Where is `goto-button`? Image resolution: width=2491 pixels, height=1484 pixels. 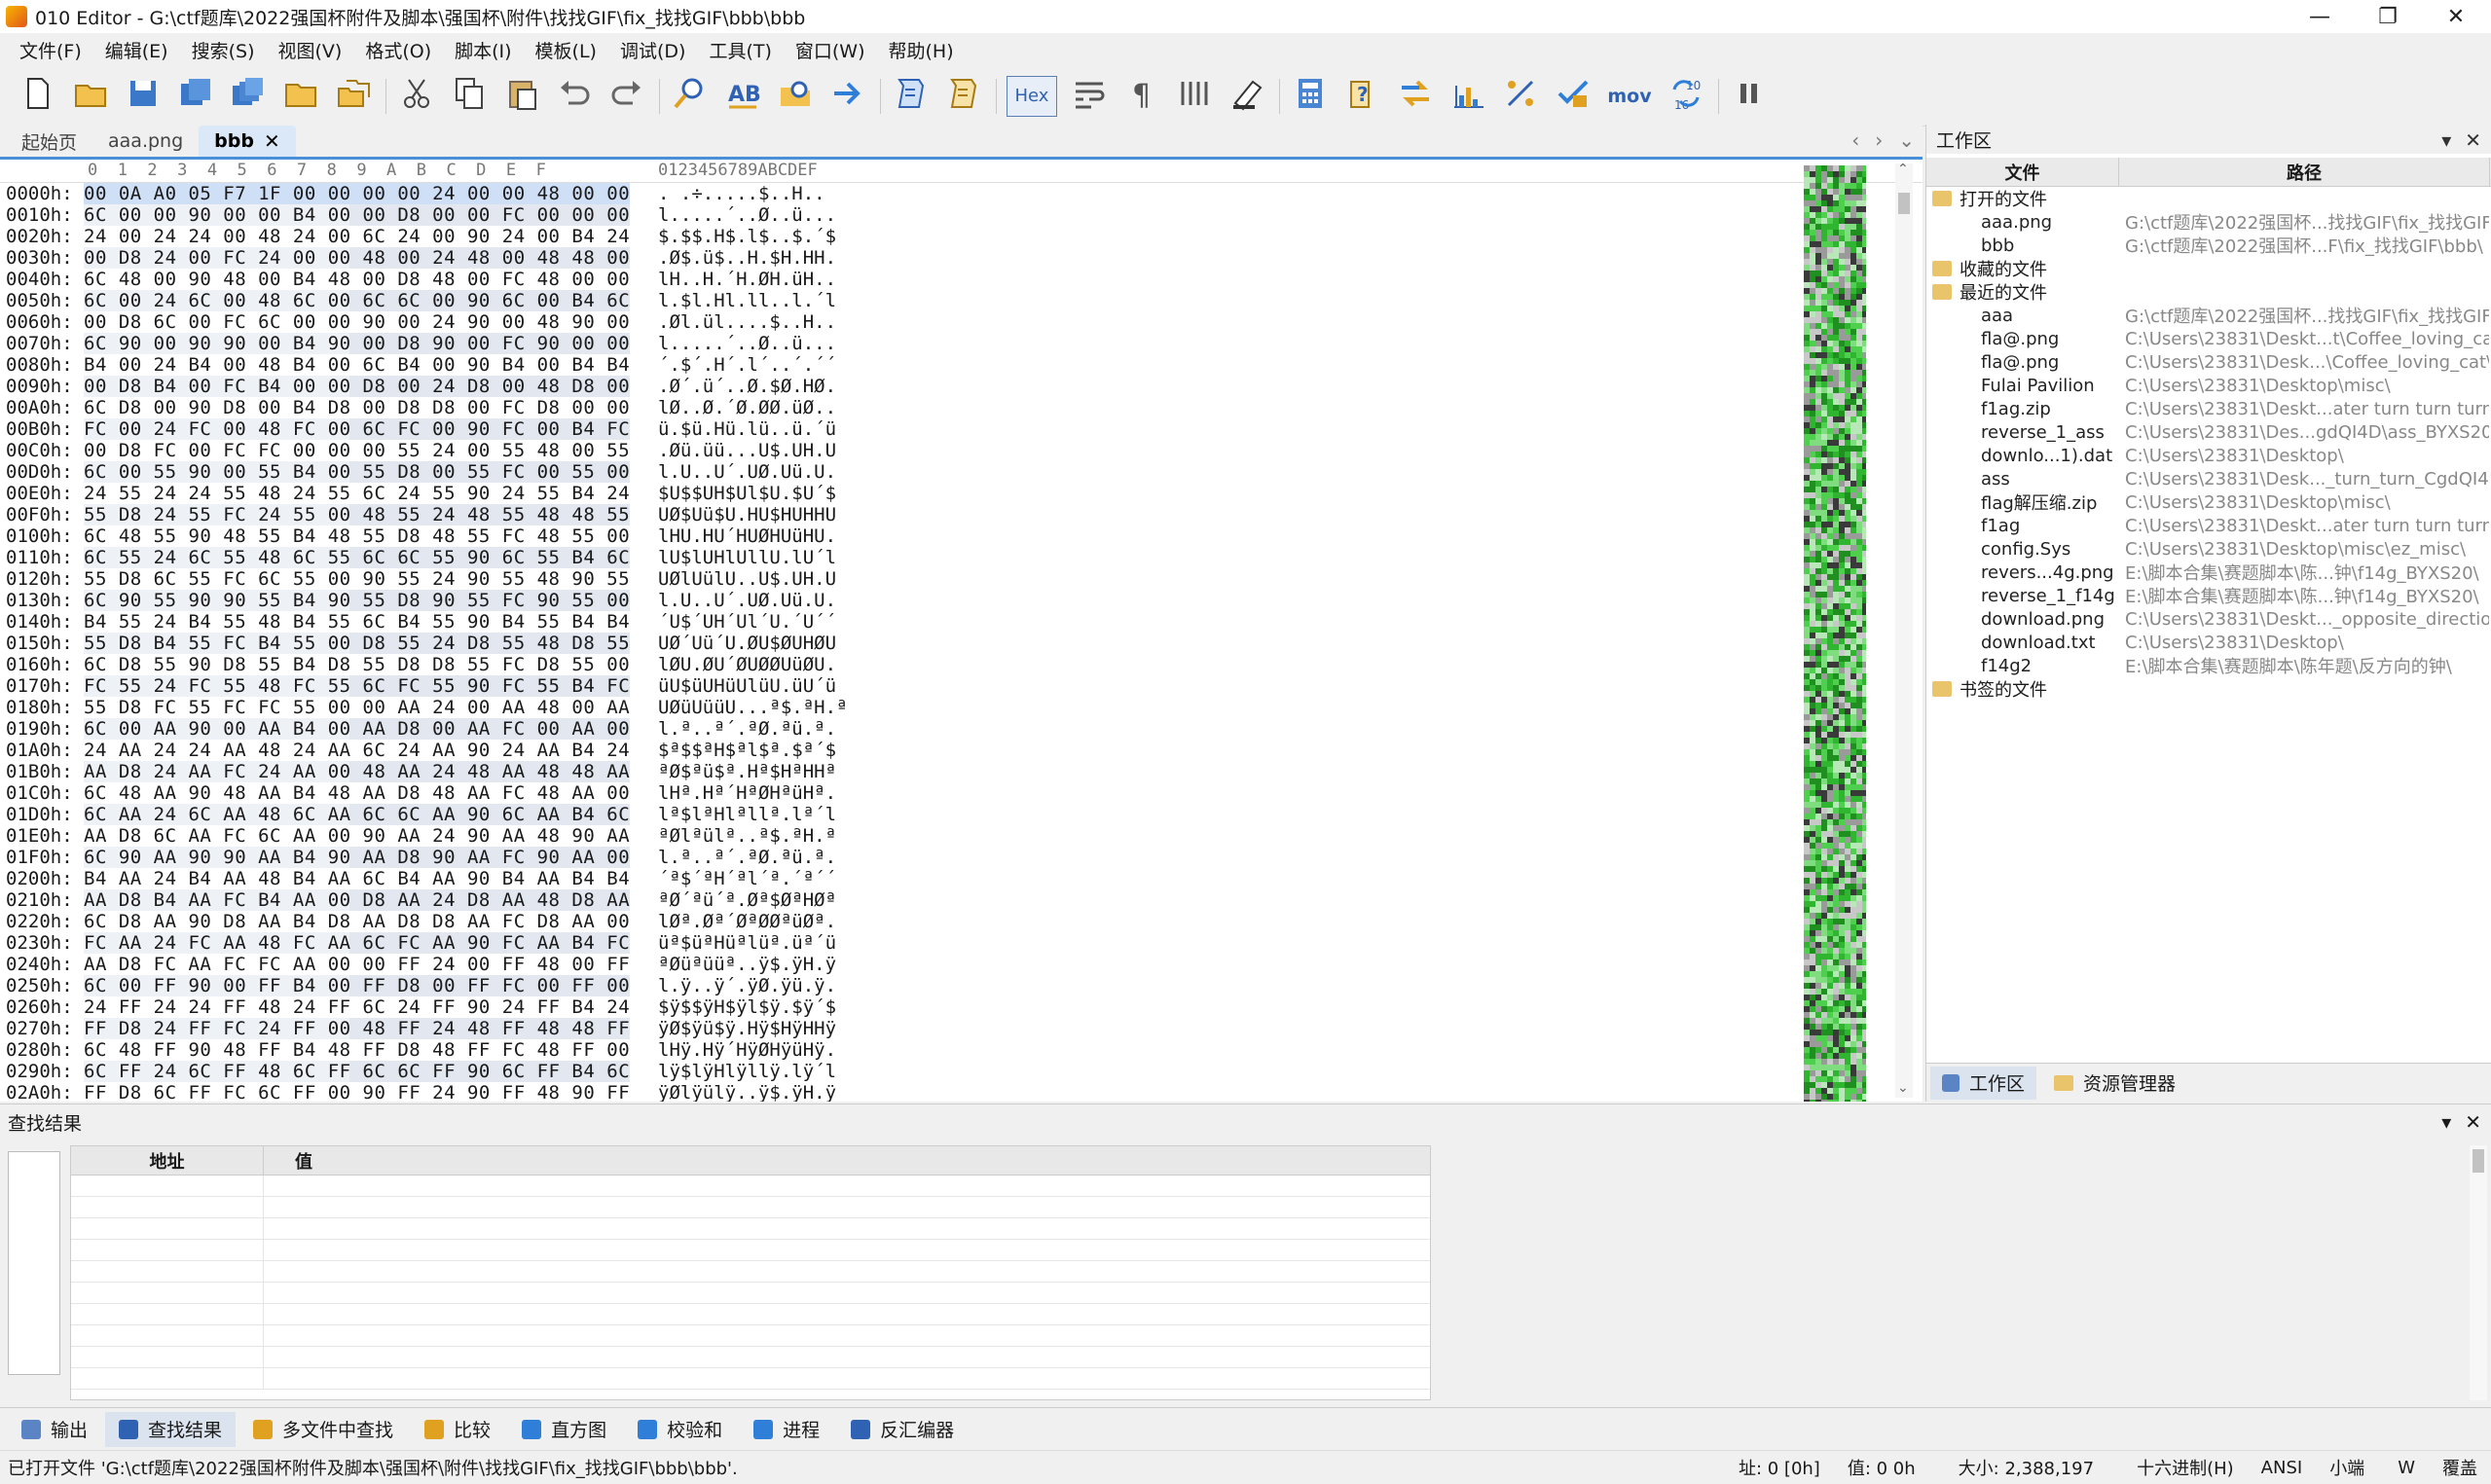
goto-button is located at coordinates (847, 97).